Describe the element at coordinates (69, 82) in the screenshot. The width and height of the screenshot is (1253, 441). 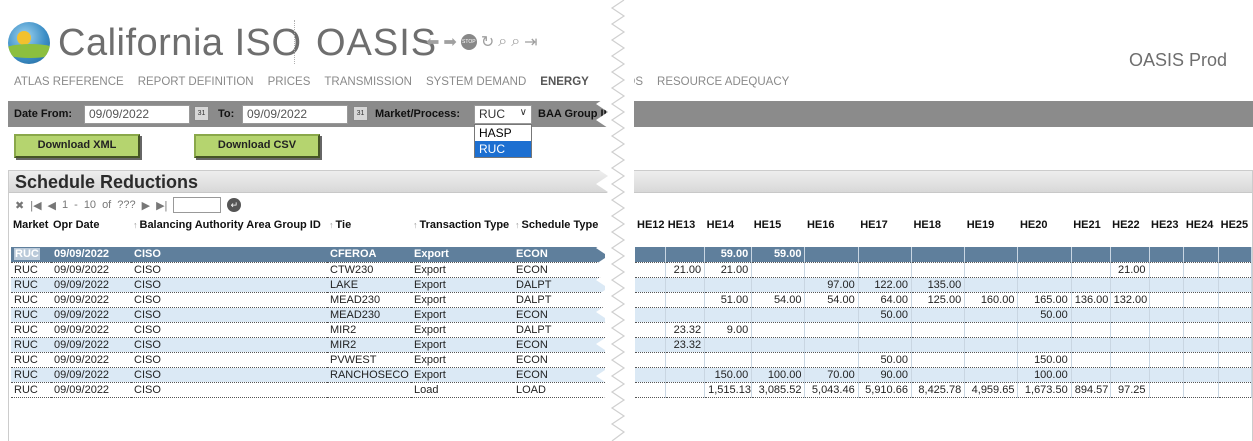
I see `nav-atlas-reference: ATLAS REFERENCE` at that location.